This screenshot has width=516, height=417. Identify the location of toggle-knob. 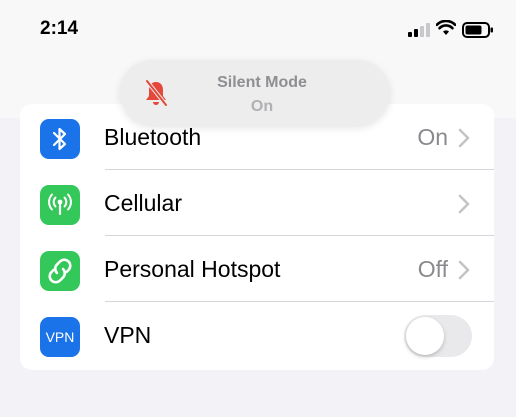
(425, 336).